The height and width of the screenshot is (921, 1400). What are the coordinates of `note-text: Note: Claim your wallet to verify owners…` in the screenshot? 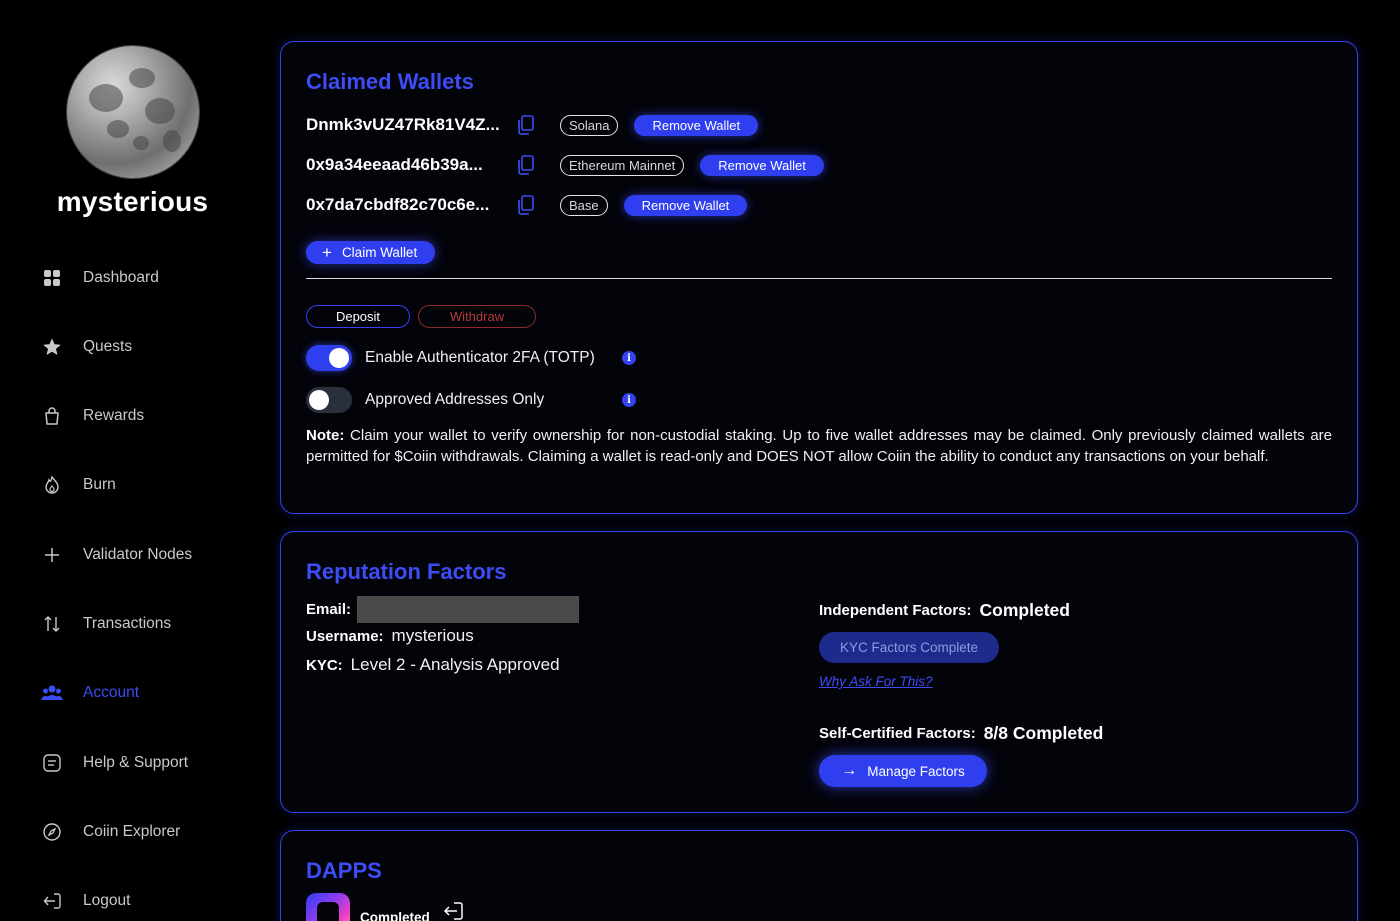 It's located at (819, 446).